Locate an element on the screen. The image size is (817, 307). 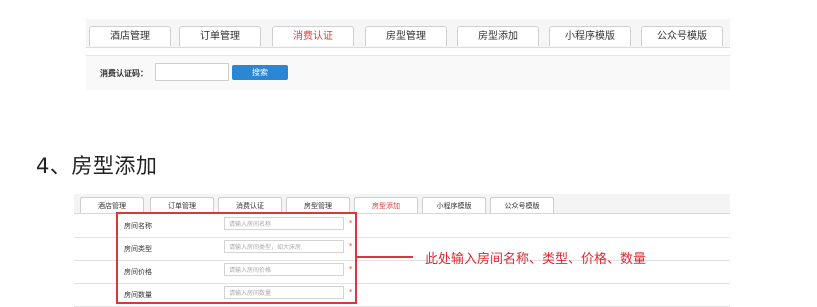
bottom-tab-bar: 酒店管理 订单管理 消费认证 房型管理 房型添加 小程序模版 公众号模版 is located at coordinates (402, 204).